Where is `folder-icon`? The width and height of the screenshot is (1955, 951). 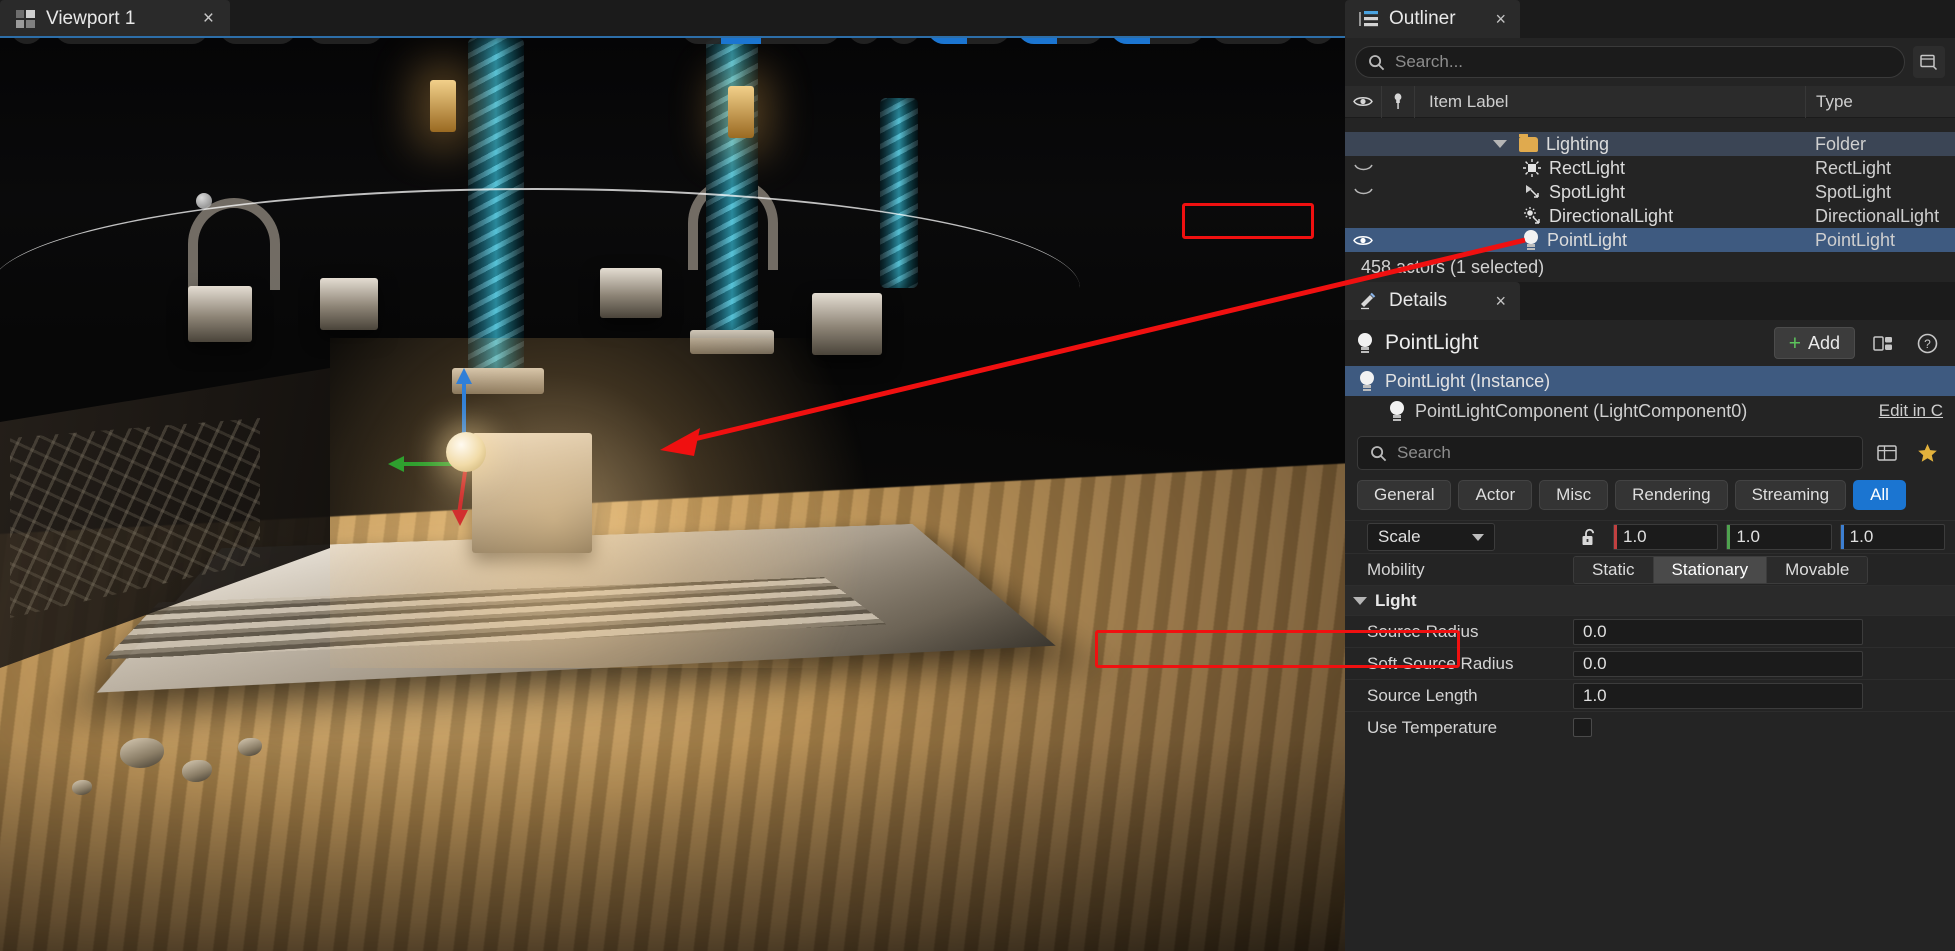
folder-icon is located at coordinates (1528, 142).